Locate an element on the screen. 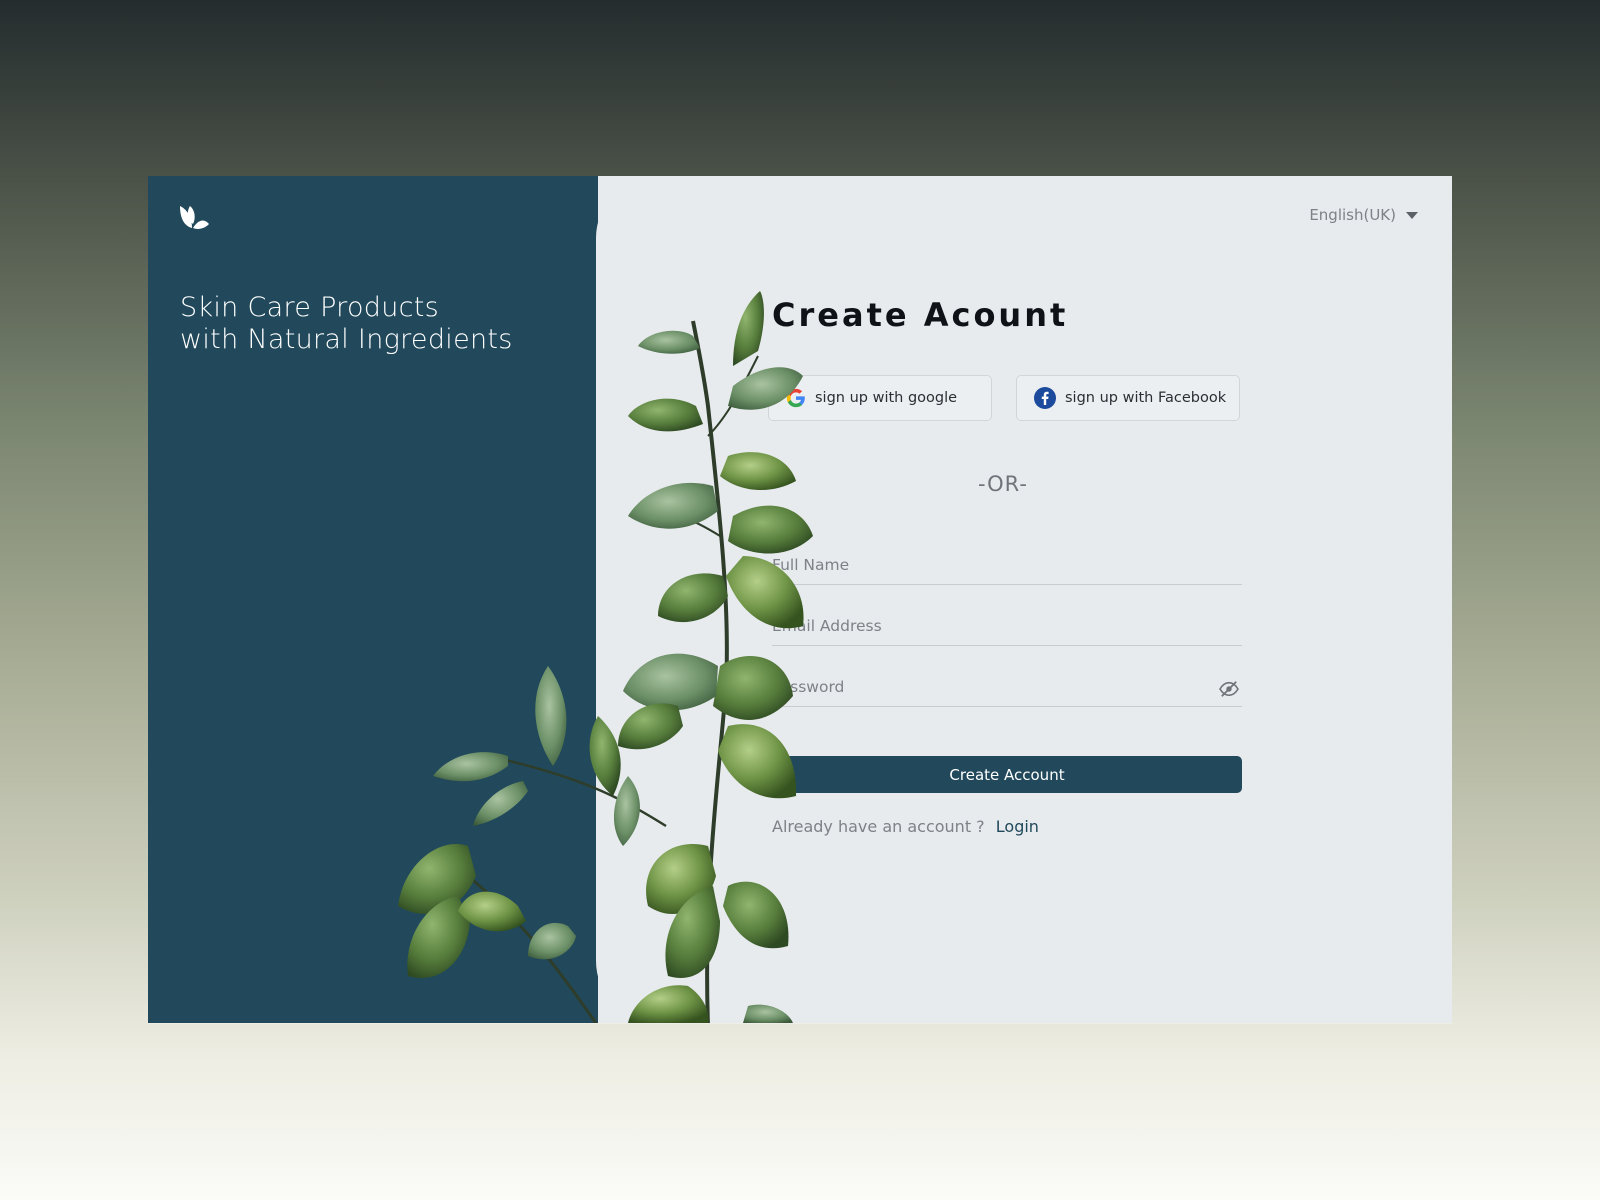 The image size is (1600, 1200). google-signup-label: sign up with google is located at coordinates (886, 398).